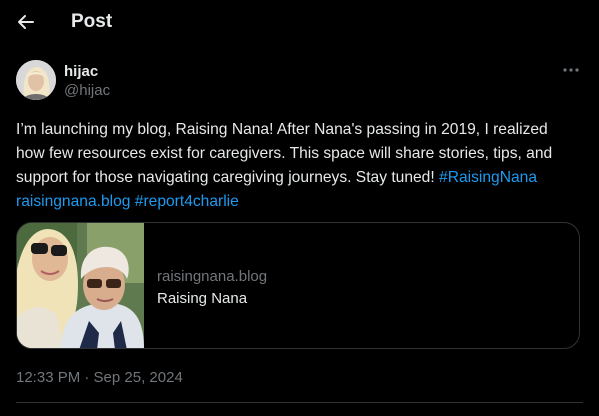 The image size is (599, 416). I want to click on card-image, so click(80, 285).